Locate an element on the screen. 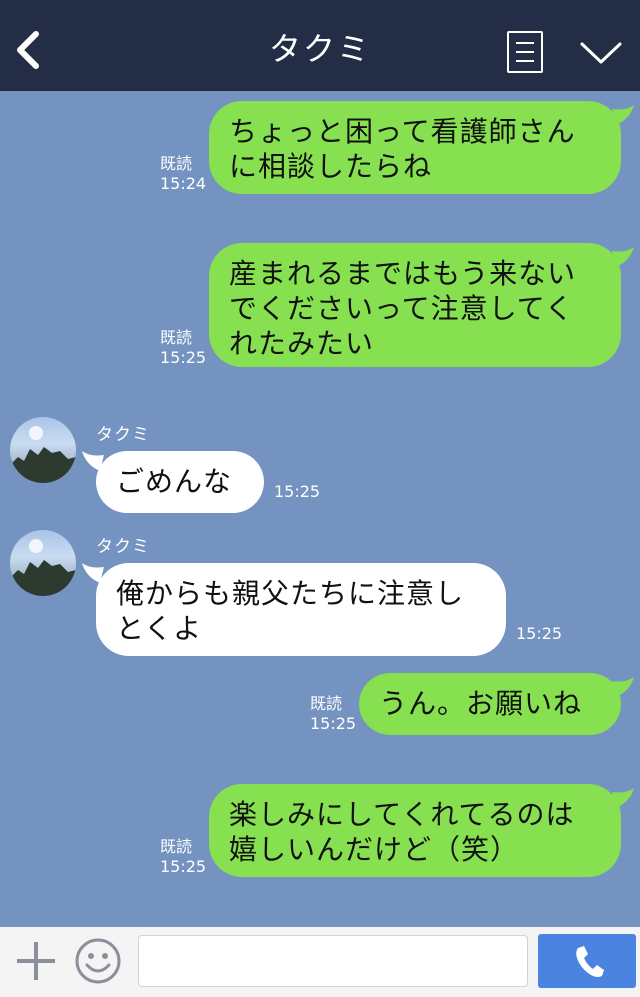 This screenshot has height=997, width=640. message-text: 産まれるまではもう来ない でくださいって注意してく れたみたい is located at coordinates (403, 308).